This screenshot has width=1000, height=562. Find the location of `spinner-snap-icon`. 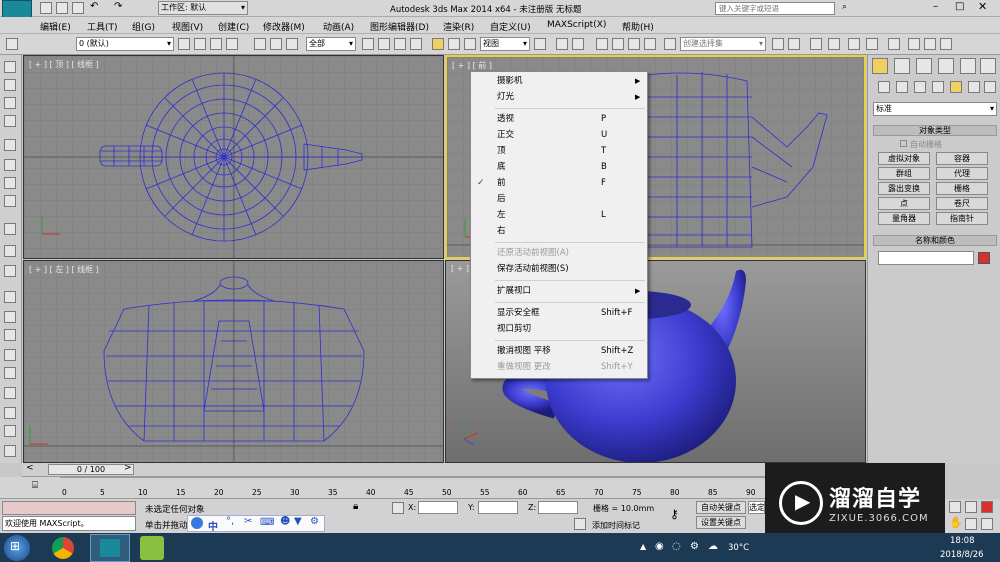

spinner-snap-icon is located at coordinates (650, 44).